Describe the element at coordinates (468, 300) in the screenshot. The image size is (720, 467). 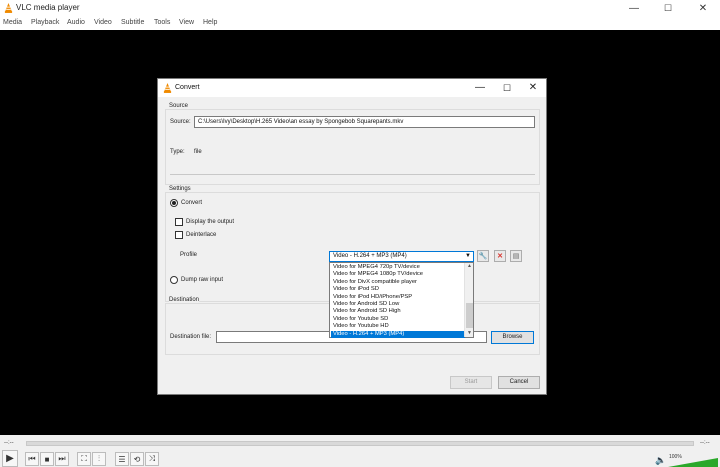
I see `dropdown-scrollbar: ▲ ▼` at that location.